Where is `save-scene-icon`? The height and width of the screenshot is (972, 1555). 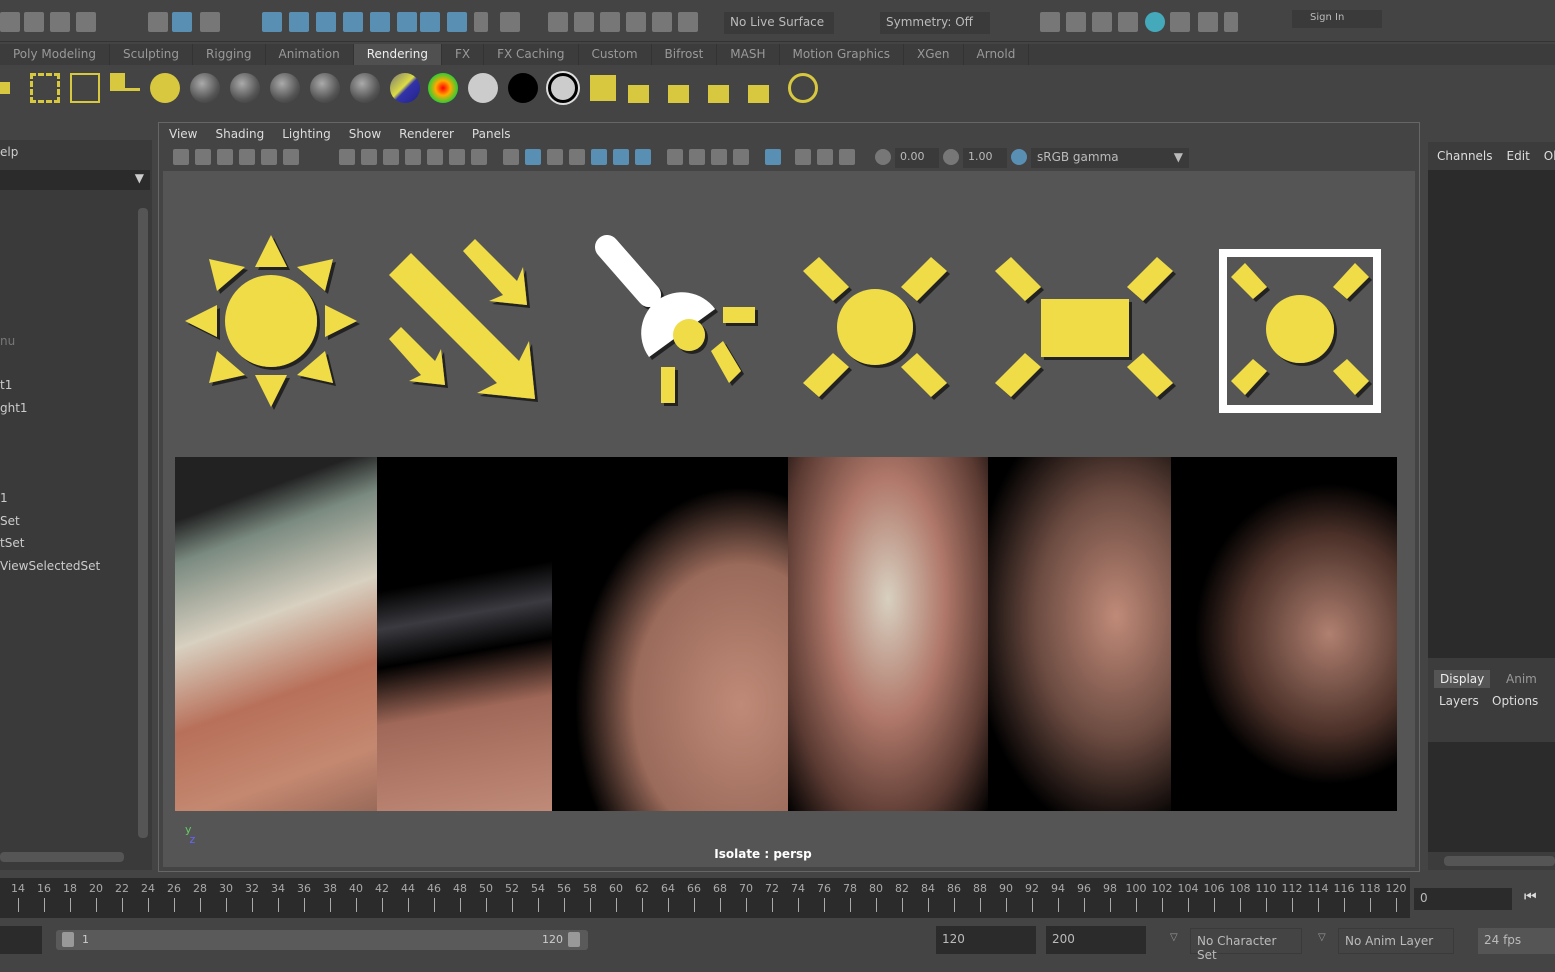 save-scene-icon is located at coordinates (34, 22).